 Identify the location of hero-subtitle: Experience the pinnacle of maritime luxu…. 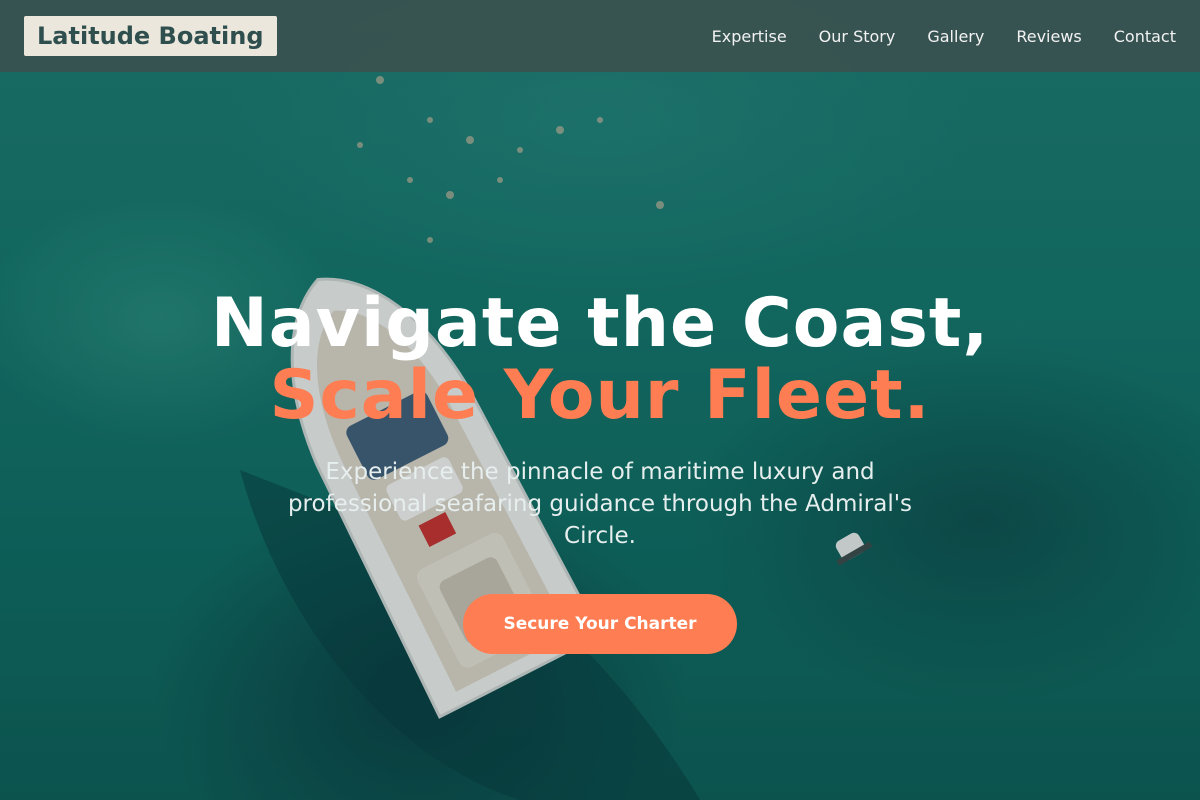
(600, 504).